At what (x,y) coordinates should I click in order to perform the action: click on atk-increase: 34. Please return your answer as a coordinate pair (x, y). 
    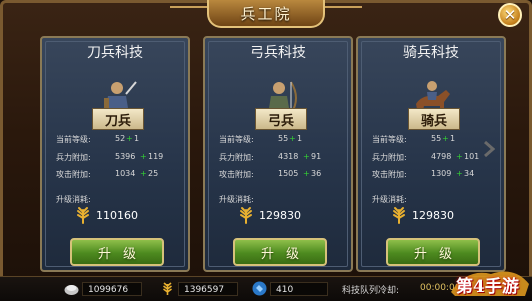
    Looking at the image, I should click on (469, 173).